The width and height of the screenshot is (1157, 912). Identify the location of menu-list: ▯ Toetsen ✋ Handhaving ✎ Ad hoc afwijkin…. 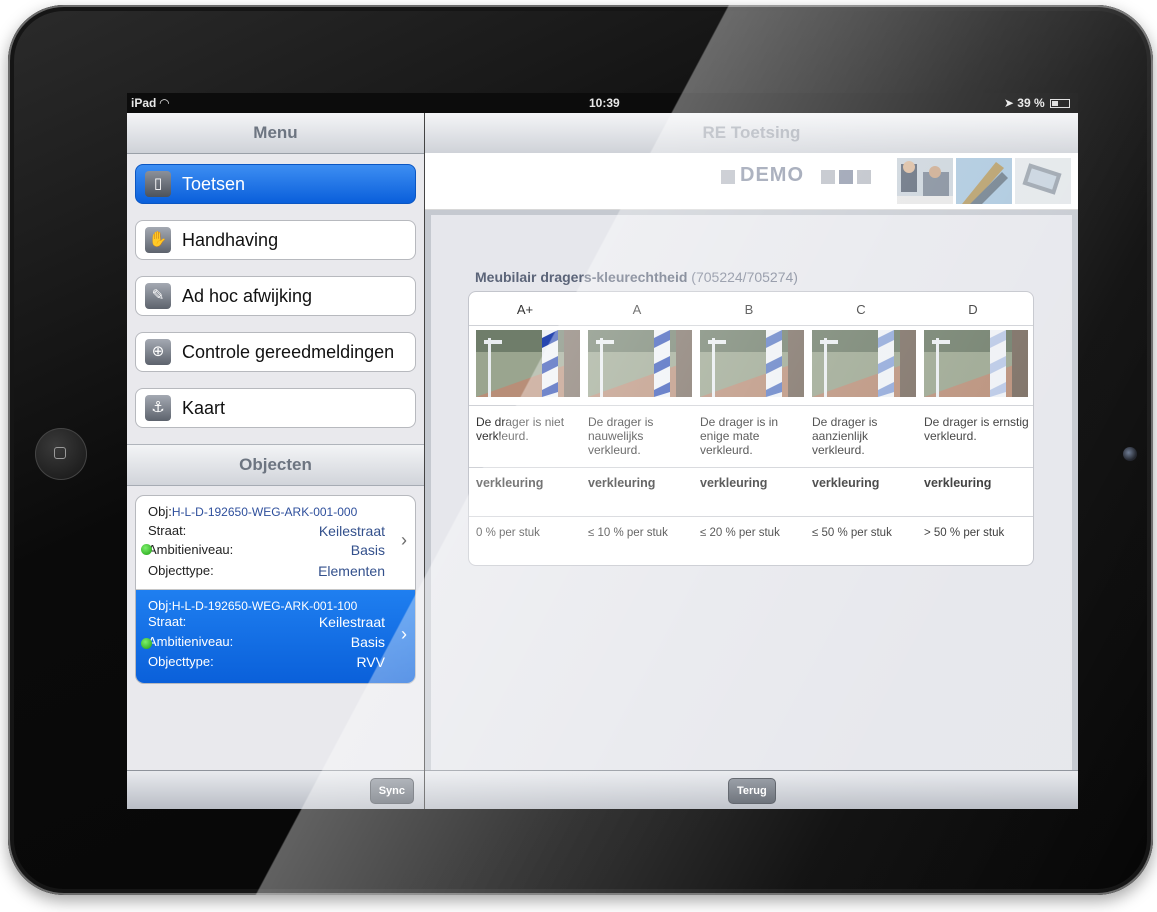
(275, 291).